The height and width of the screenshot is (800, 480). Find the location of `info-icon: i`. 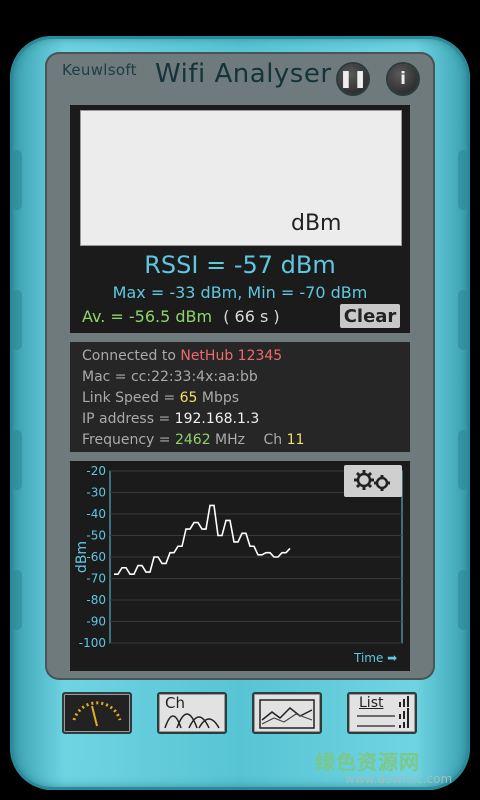

info-icon: i is located at coordinates (403, 79).